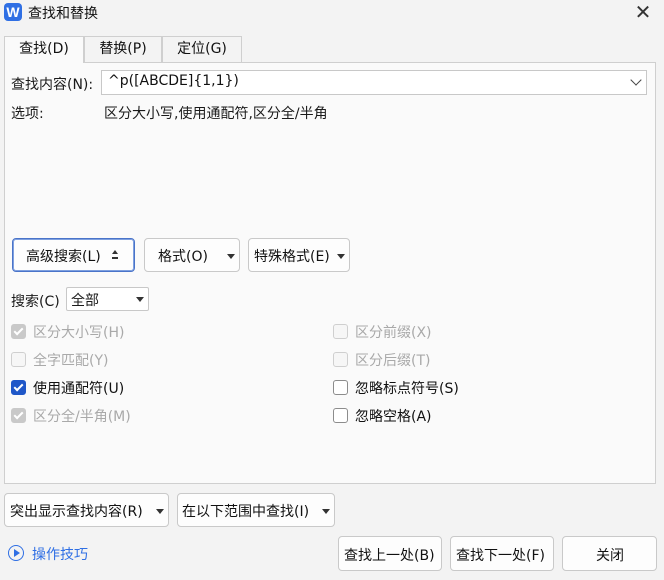 The image size is (664, 580). What do you see at coordinates (407, 389) in the screenshot?
I see `ignore-punctuation-label: 忽略标点符号(S)` at bounding box center [407, 389].